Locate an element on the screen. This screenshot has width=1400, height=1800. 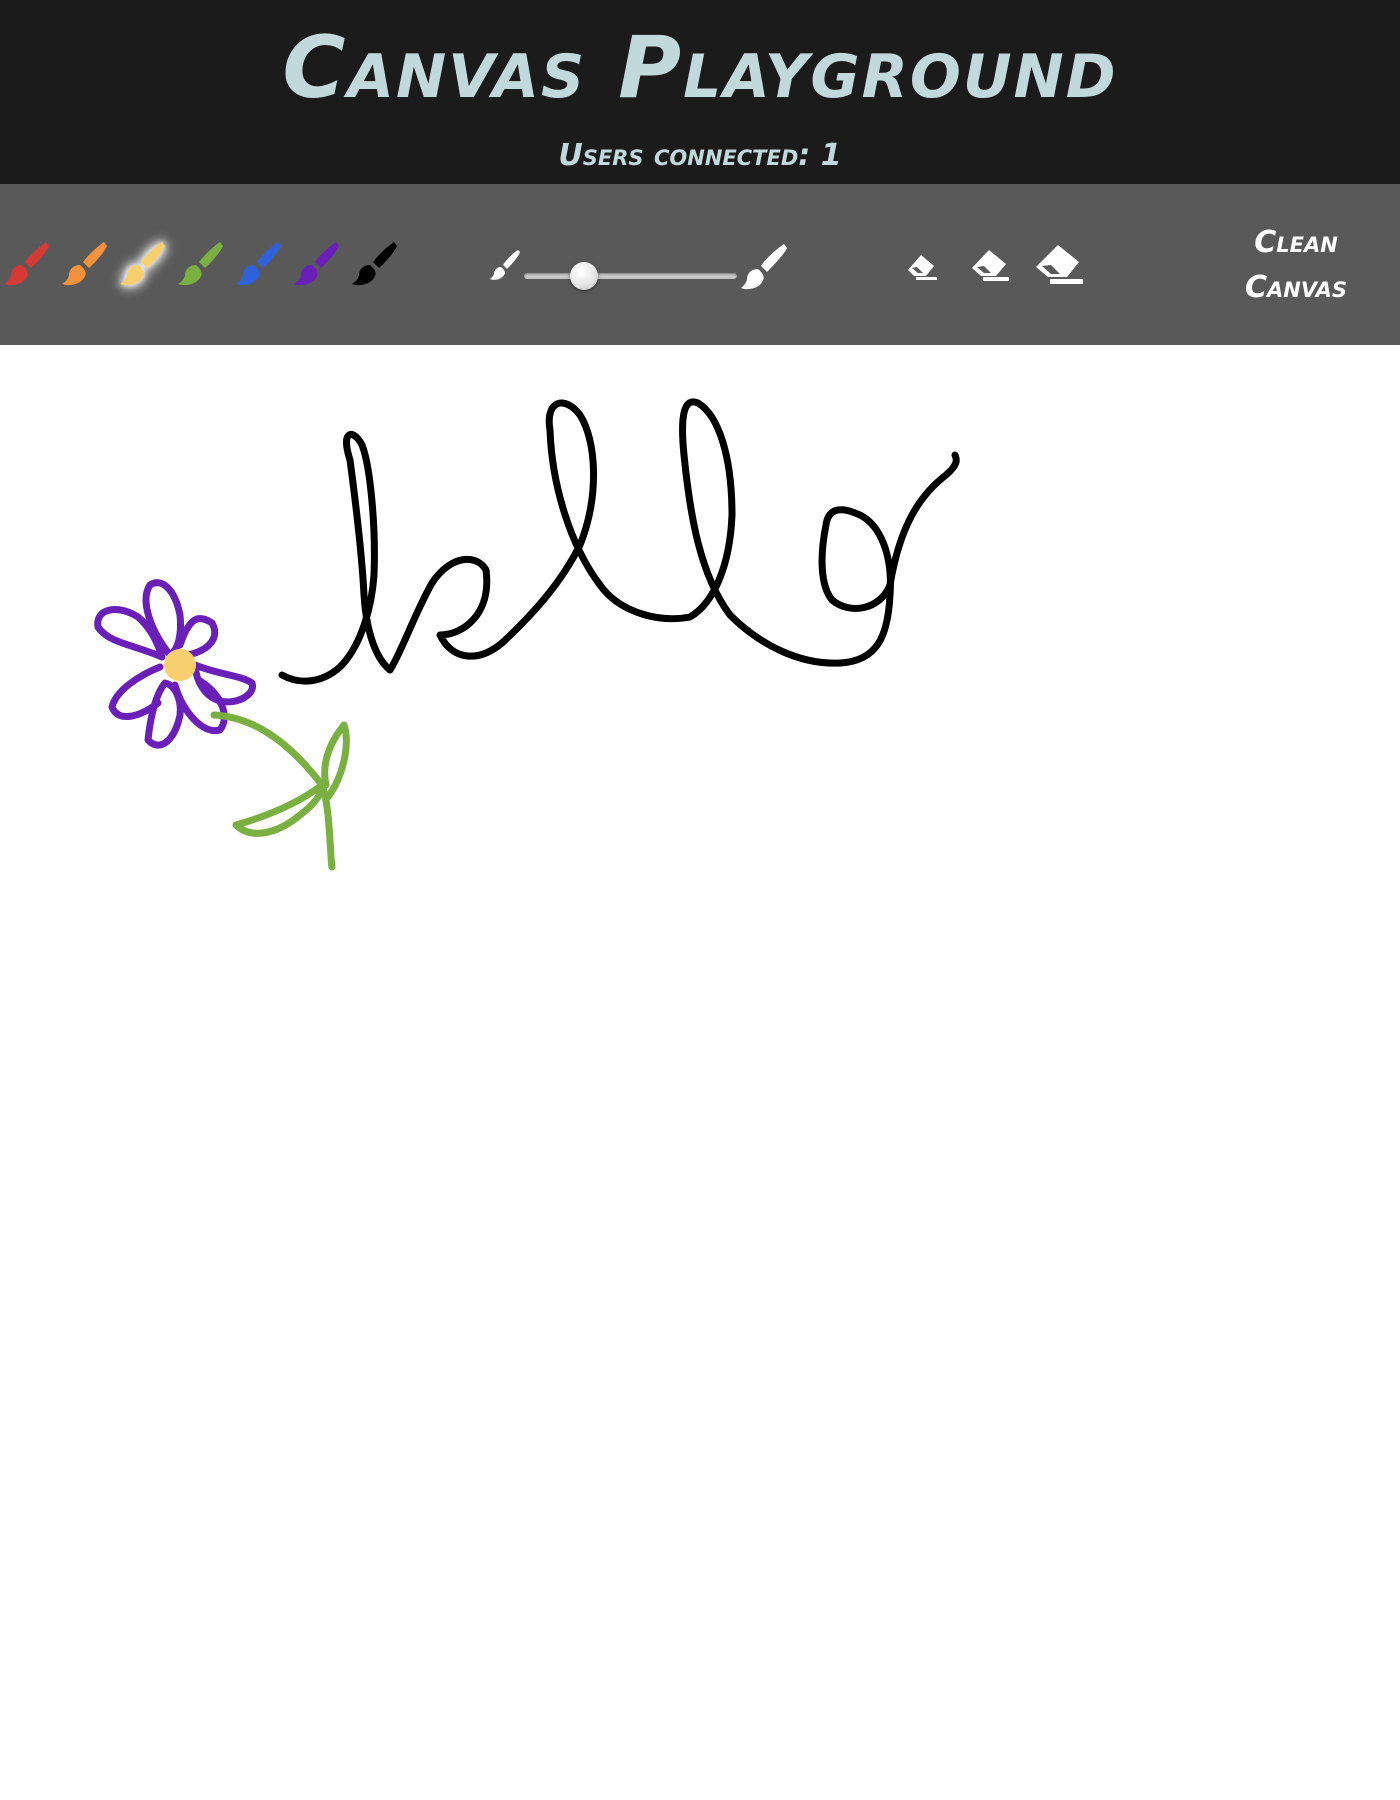
brush-large-icon is located at coordinates (764, 270).